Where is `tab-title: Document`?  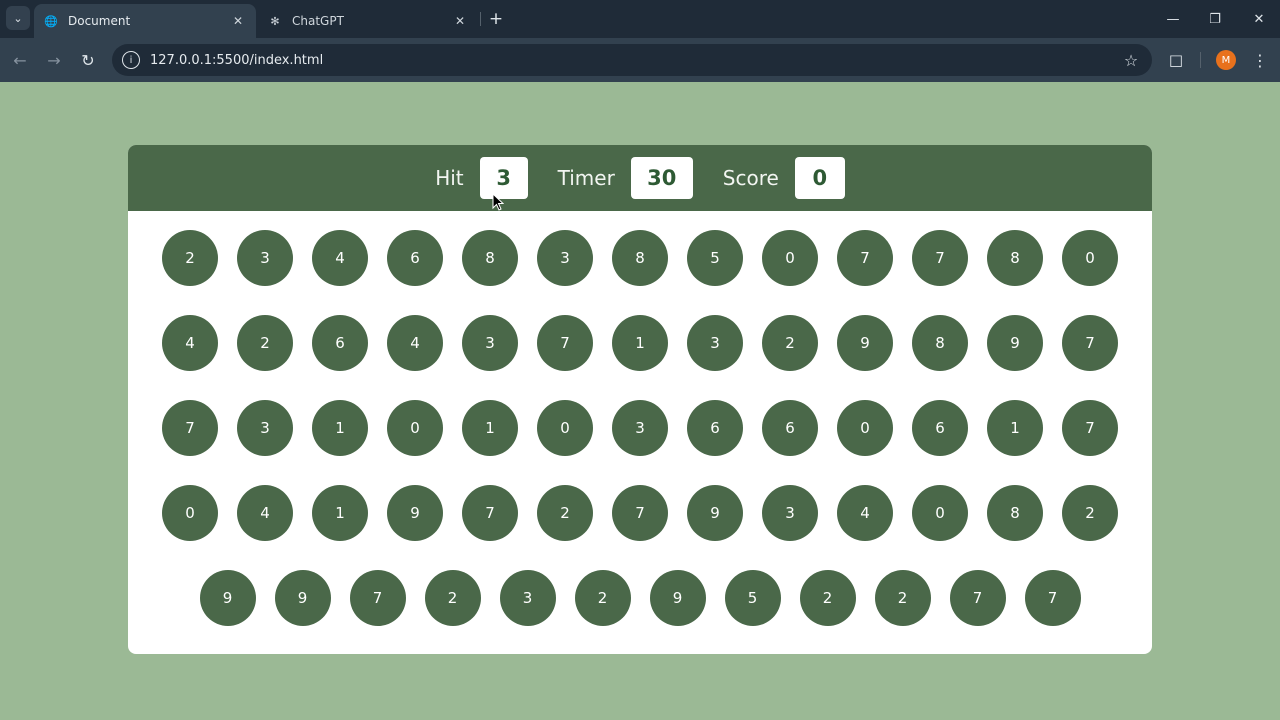 tab-title: Document is located at coordinates (99, 21).